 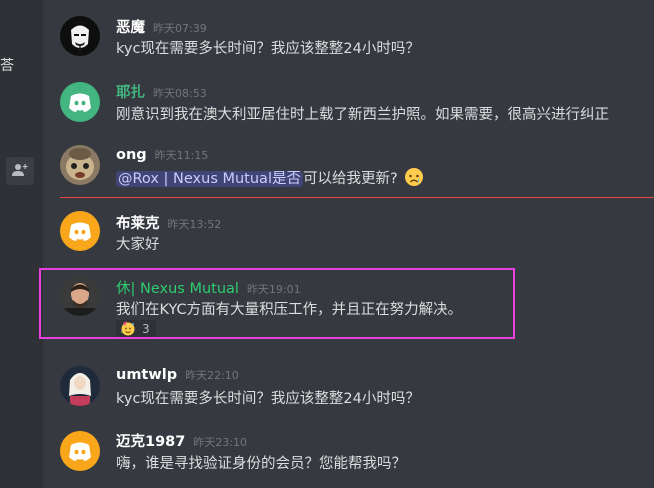 What do you see at coordinates (414, 179) in the screenshot?
I see `crying-face-icon` at bounding box center [414, 179].